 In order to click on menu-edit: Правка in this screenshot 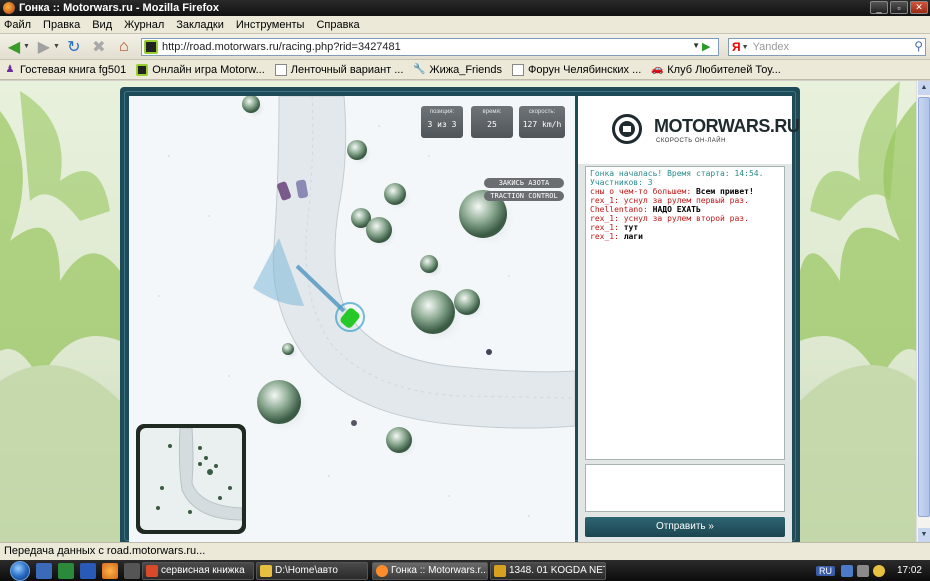, I will do `click(61, 25)`.